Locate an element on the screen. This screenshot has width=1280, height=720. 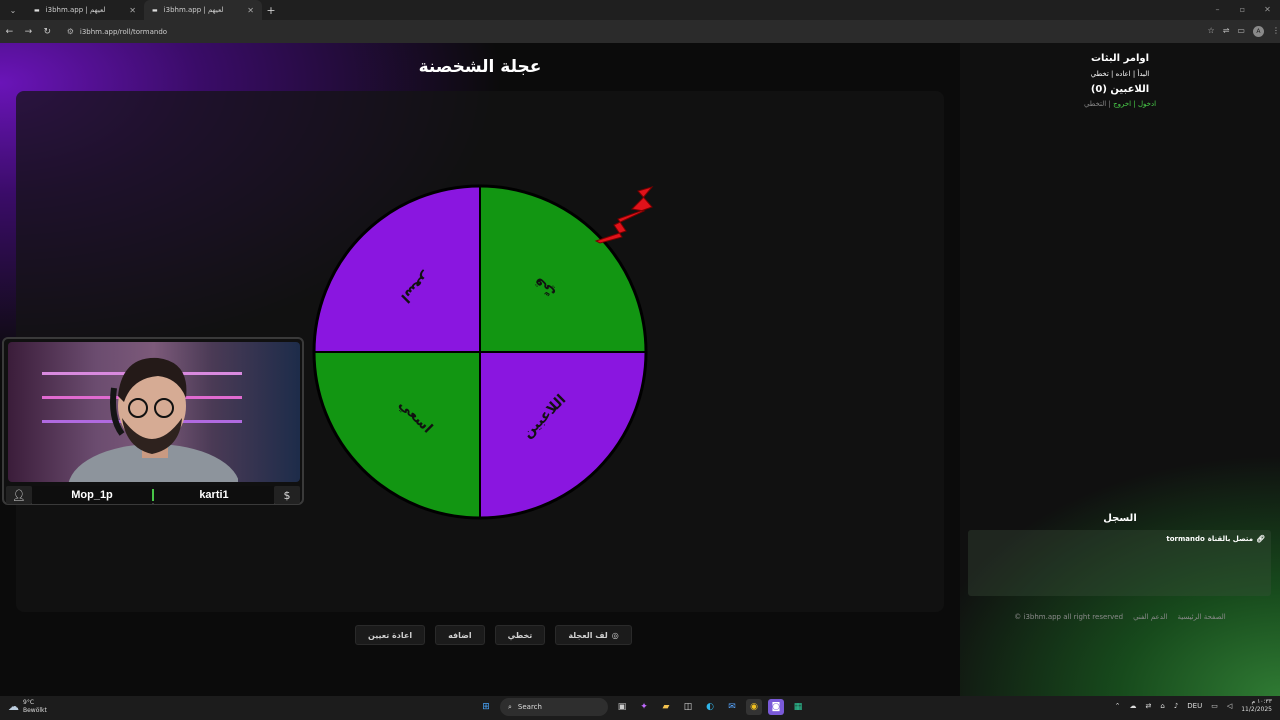
extensions-icon: ⇌ is located at coordinates (1226, 31).